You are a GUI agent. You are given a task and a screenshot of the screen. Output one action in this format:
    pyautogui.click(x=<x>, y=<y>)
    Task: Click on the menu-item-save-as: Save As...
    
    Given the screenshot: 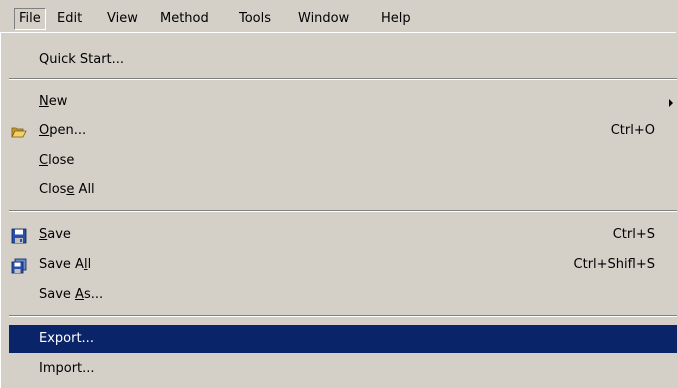 What is the action you would take?
    pyautogui.click(x=343, y=295)
    